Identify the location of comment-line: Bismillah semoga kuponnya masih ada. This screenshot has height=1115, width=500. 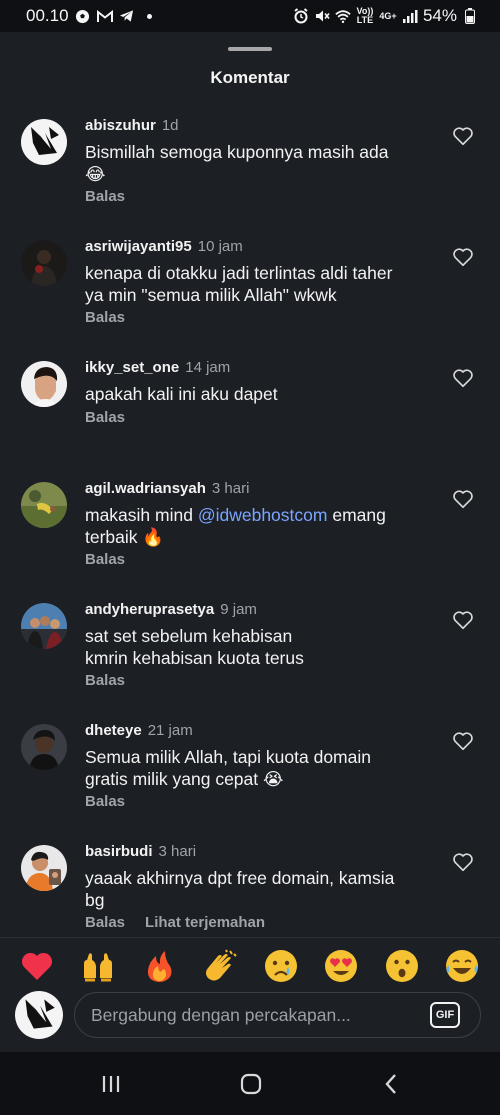
(237, 152).